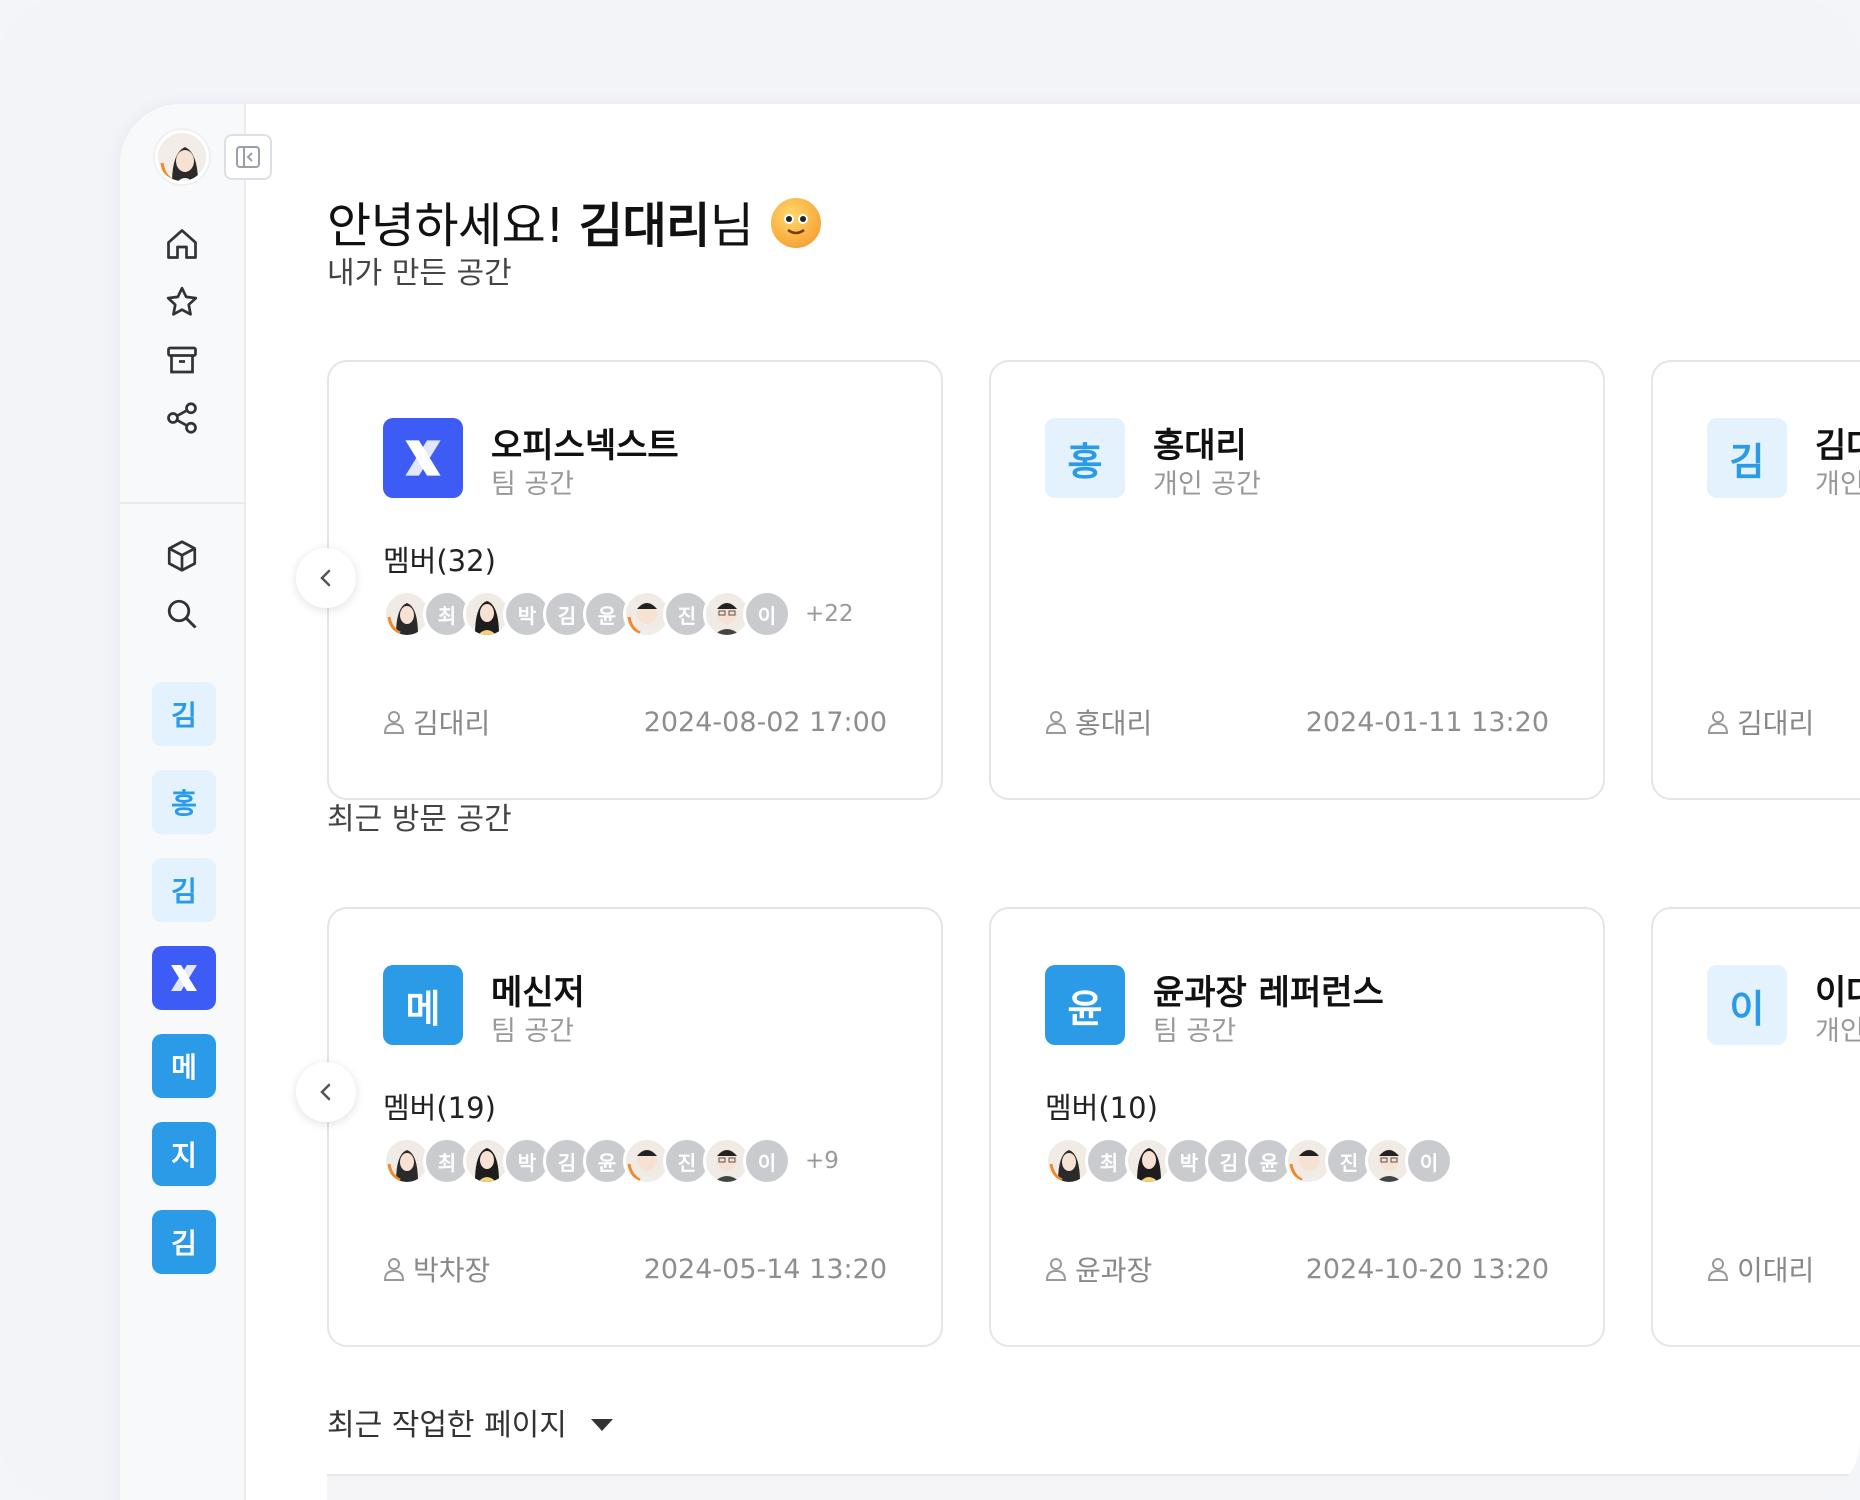 The height and width of the screenshot is (1500, 1860). What do you see at coordinates (829, 614) in the screenshot?
I see `more-members-count: +22` at bounding box center [829, 614].